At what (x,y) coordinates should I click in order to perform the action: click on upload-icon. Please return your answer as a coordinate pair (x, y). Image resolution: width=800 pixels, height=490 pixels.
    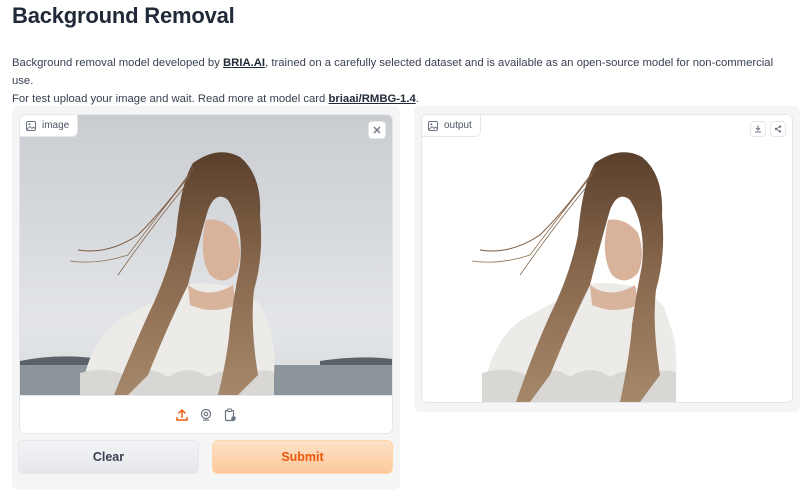
    Looking at the image, I should click on (182, 415).